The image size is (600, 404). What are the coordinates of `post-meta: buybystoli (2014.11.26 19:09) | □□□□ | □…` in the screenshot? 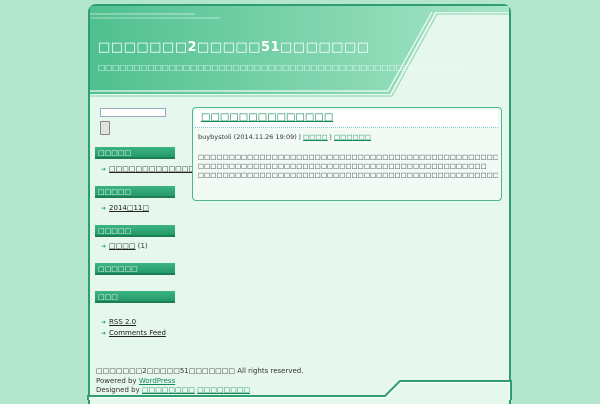 It's located at (284, 137).